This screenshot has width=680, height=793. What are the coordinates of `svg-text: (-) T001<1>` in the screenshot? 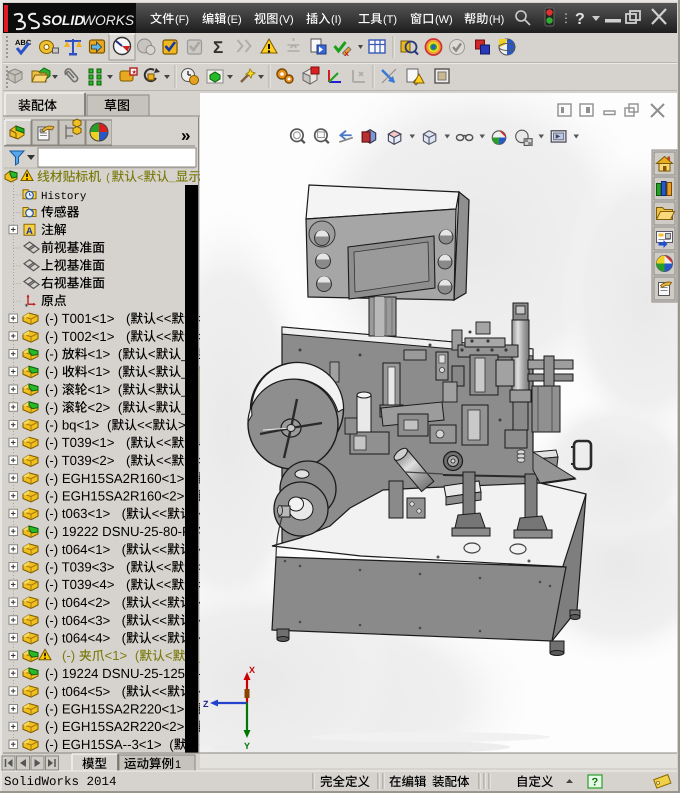 It's located at (80, 318).